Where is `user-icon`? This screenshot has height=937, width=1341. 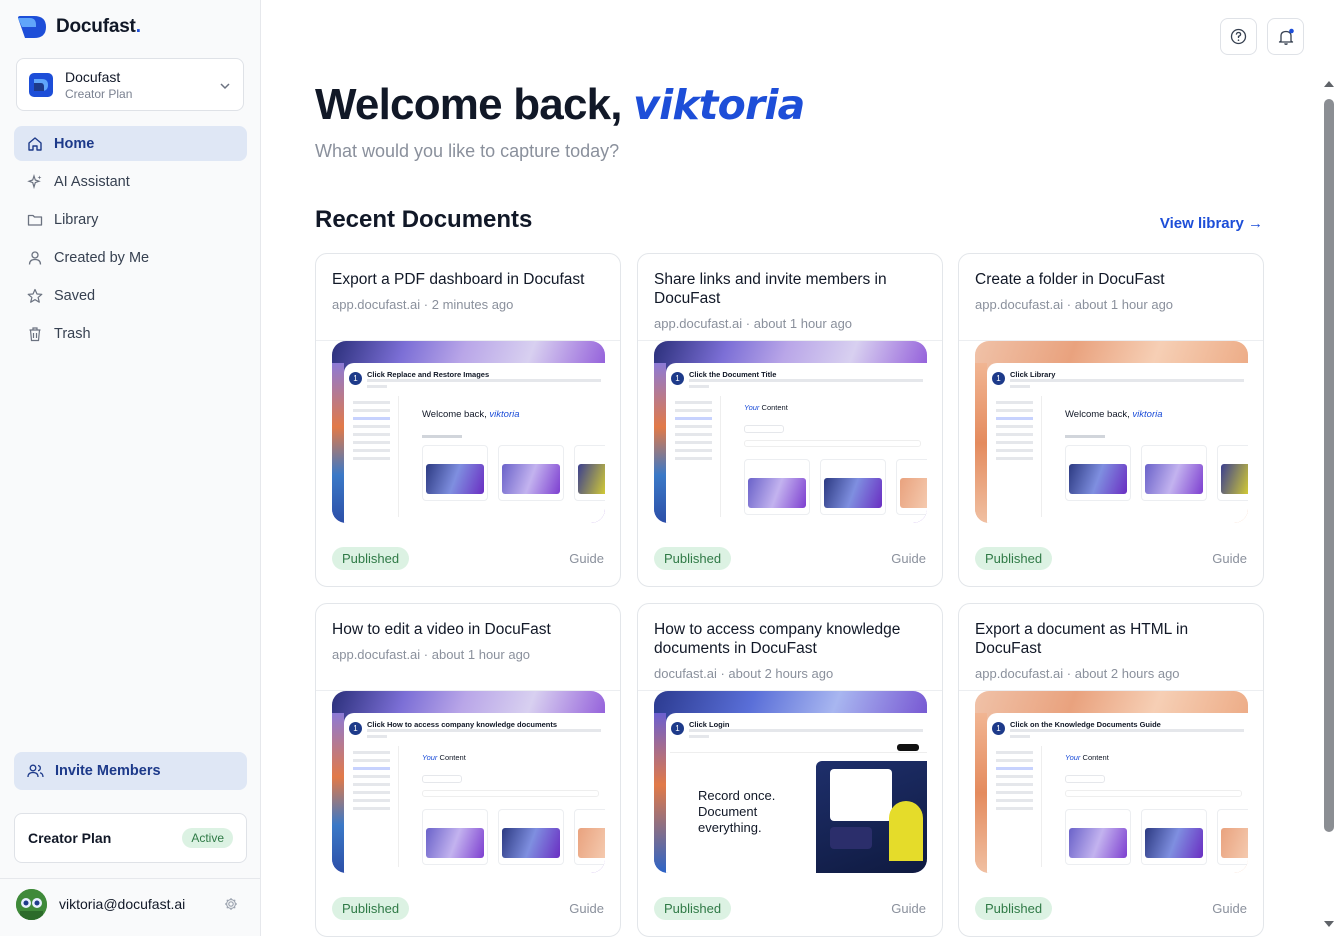 user-icon is located at coordinates (35, 257).